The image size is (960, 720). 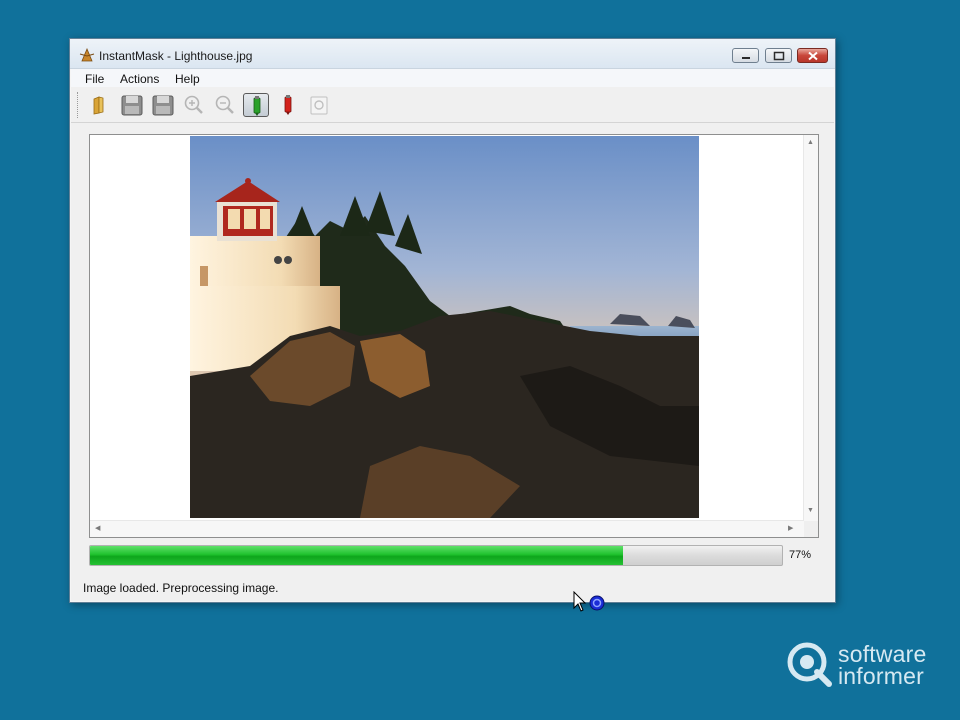 What do you see at coordinates (811, 529) in the screenshot?
I see `scrollbar-corner` at bounding box center [811, 529].